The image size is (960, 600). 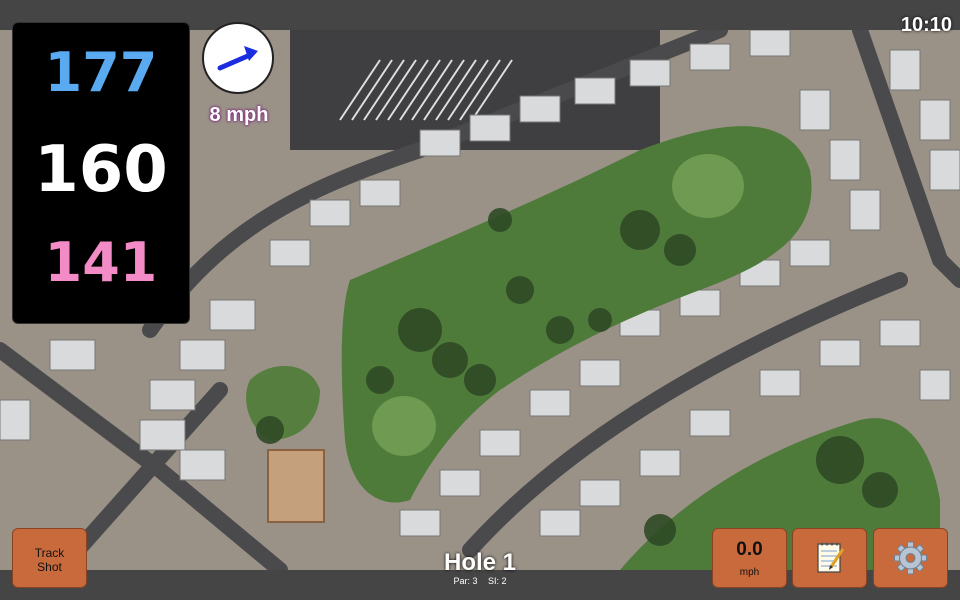 I want to click on notes-button, so click(x=829, y=558).